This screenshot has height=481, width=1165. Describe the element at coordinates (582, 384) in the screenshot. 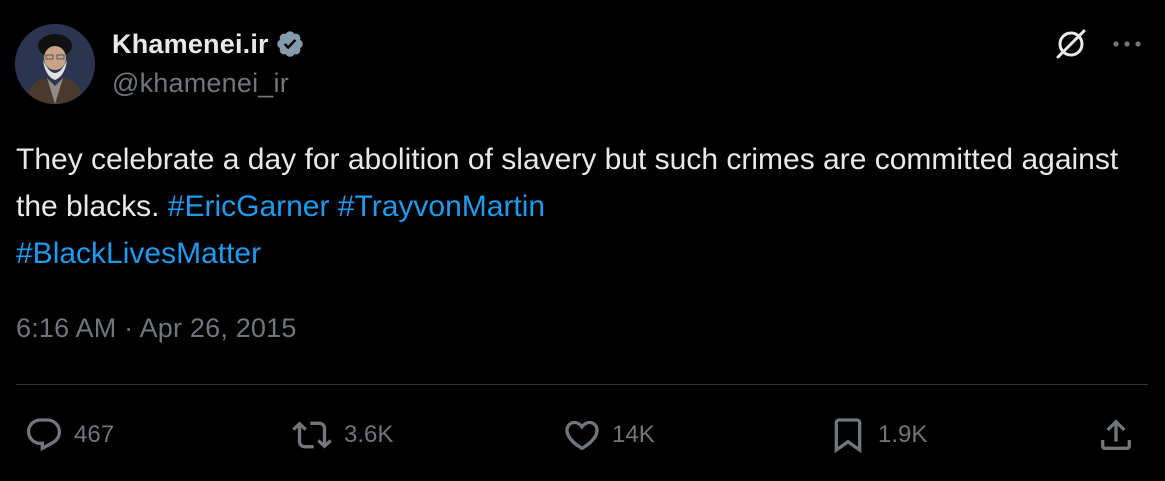

I see `divider` at that location.